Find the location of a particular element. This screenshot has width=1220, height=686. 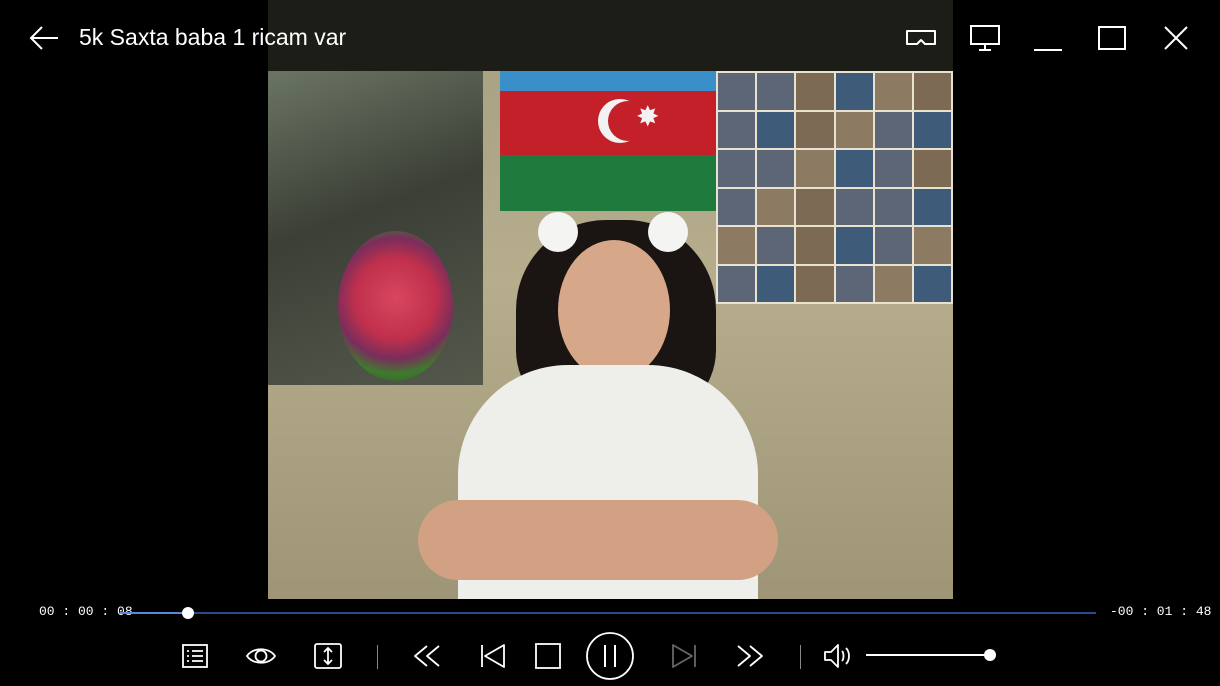

monitor-icon is located at coordinates (985, 38).